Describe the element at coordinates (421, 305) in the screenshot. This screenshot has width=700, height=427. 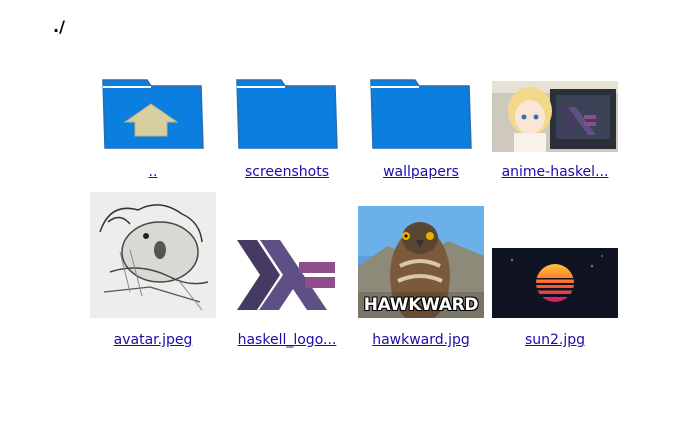
I see `meme-caption: HAWKWARD` at that location.